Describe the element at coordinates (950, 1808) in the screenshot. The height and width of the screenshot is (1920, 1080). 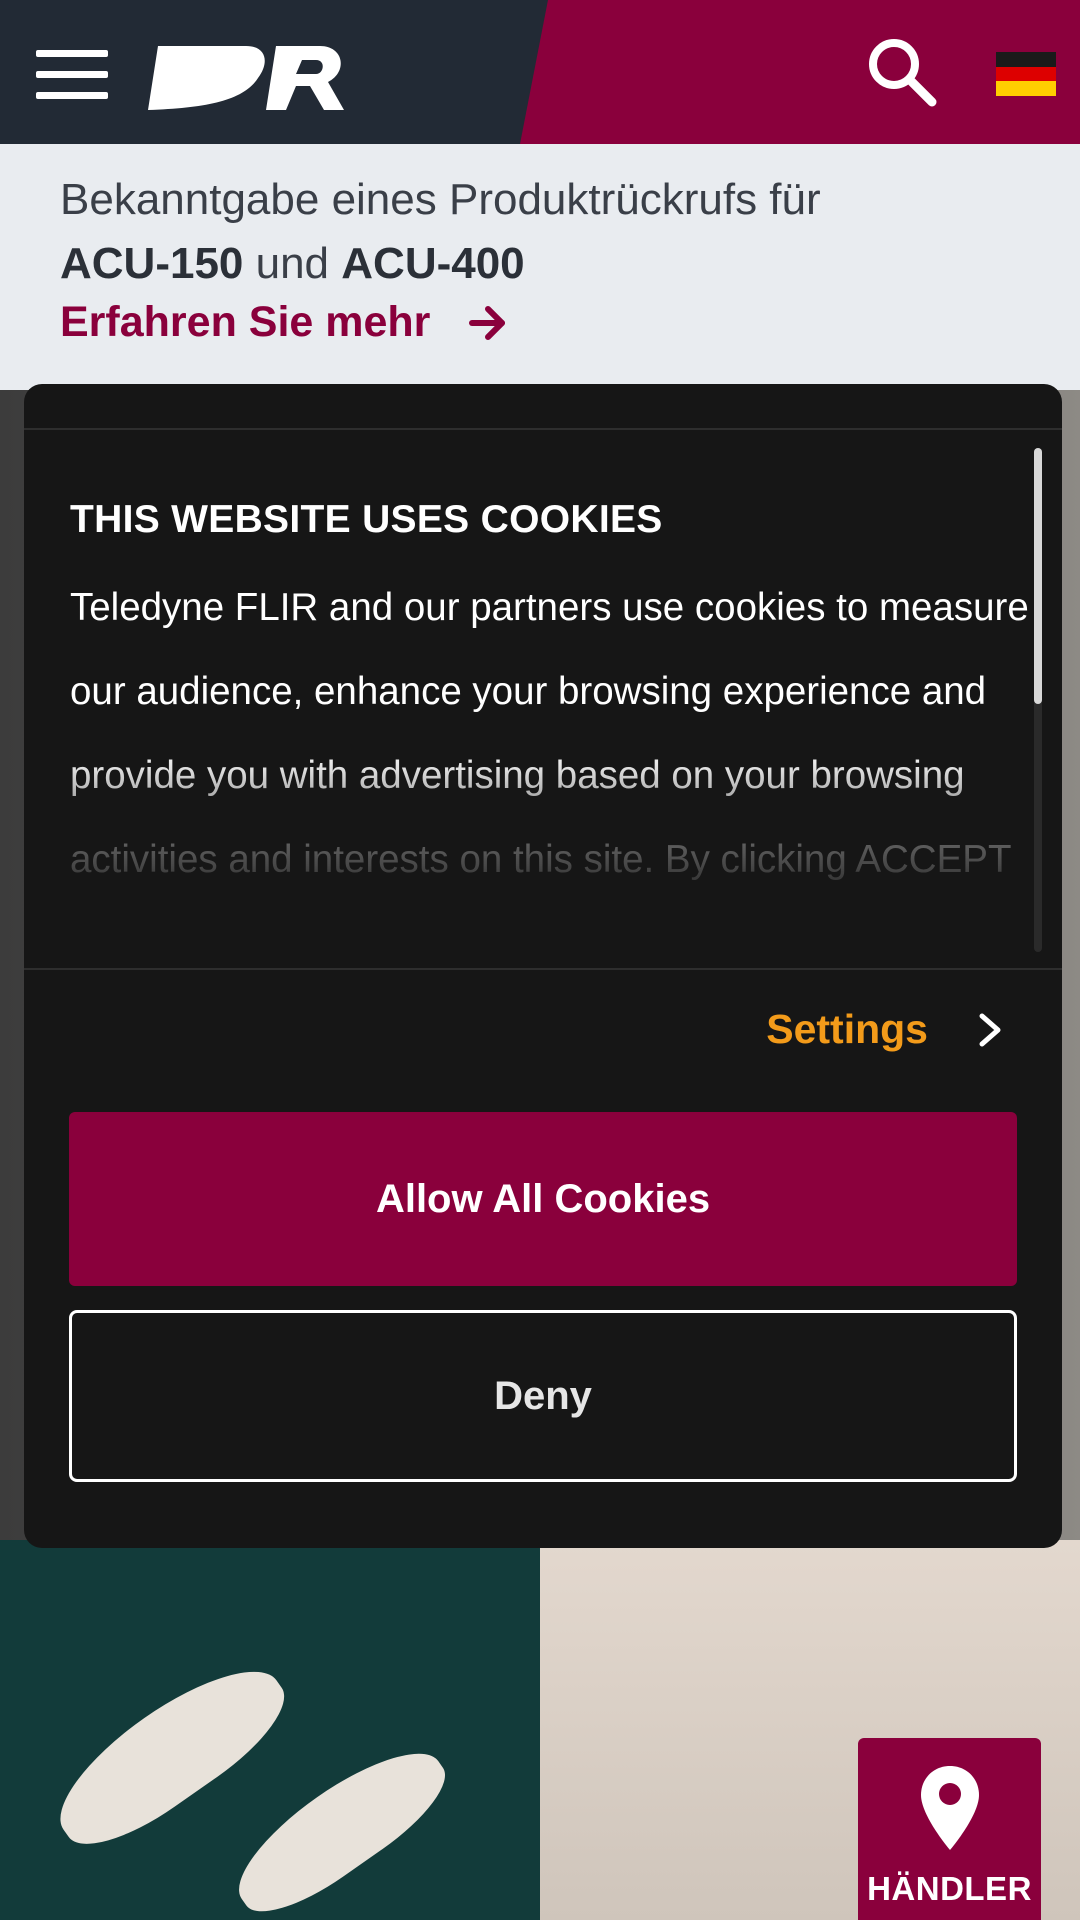
I see `map-pin-icon` at that location.